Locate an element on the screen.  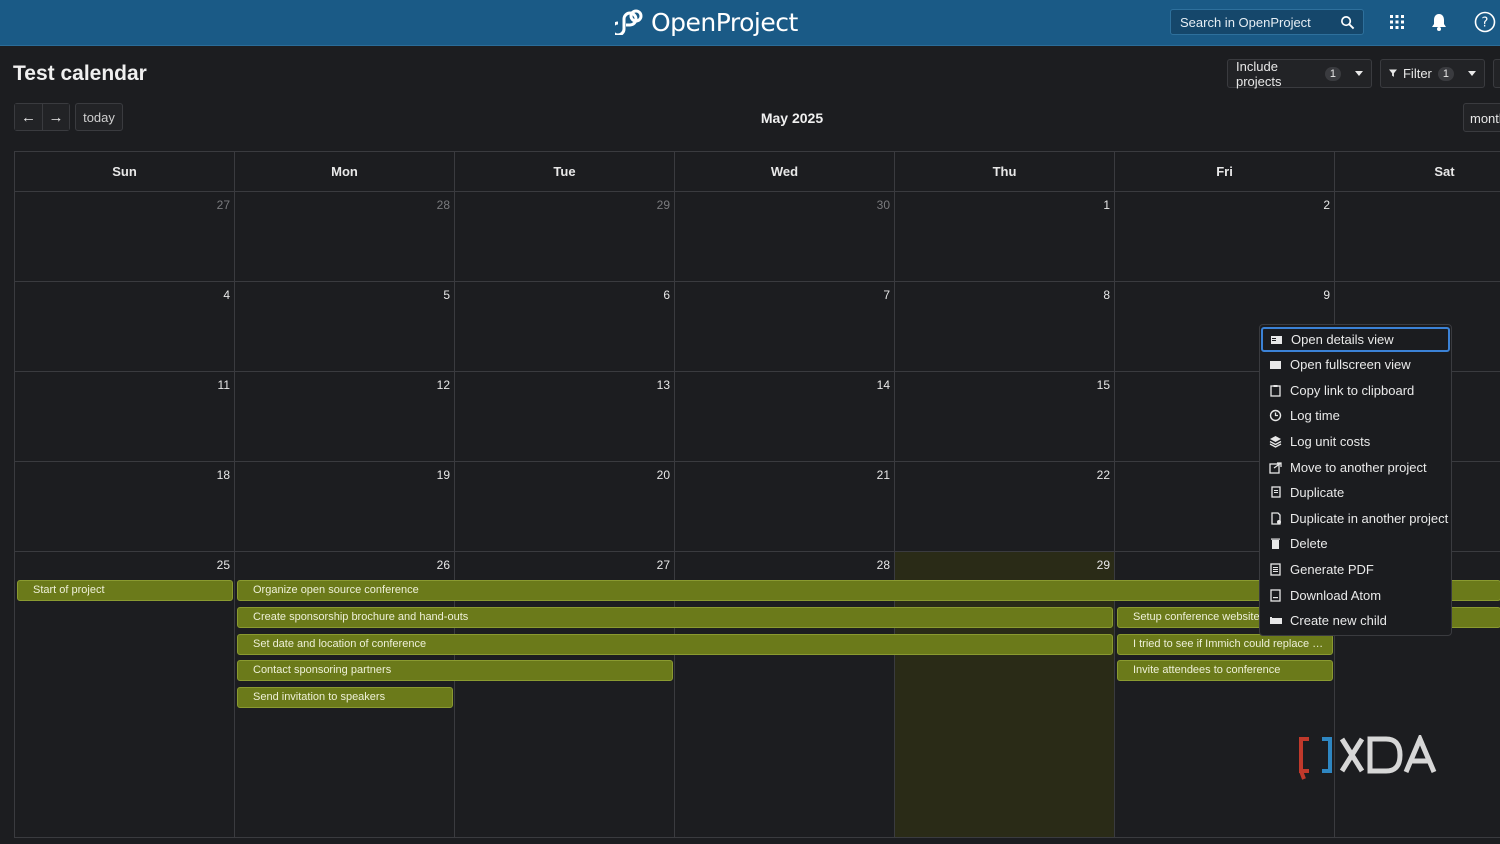
menu-item-log-unit-costs: Log unit costs is located at coordinates (1355, 442).